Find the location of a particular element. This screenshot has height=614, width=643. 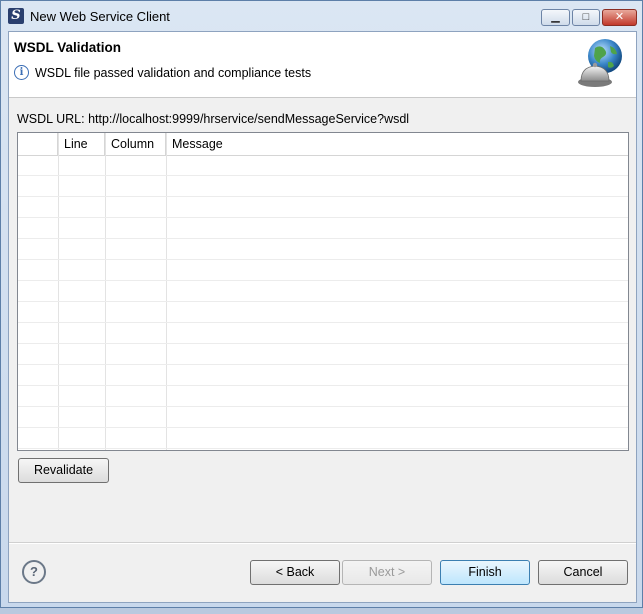

minimize-button: ▁ is located at coordinates (555, 17).